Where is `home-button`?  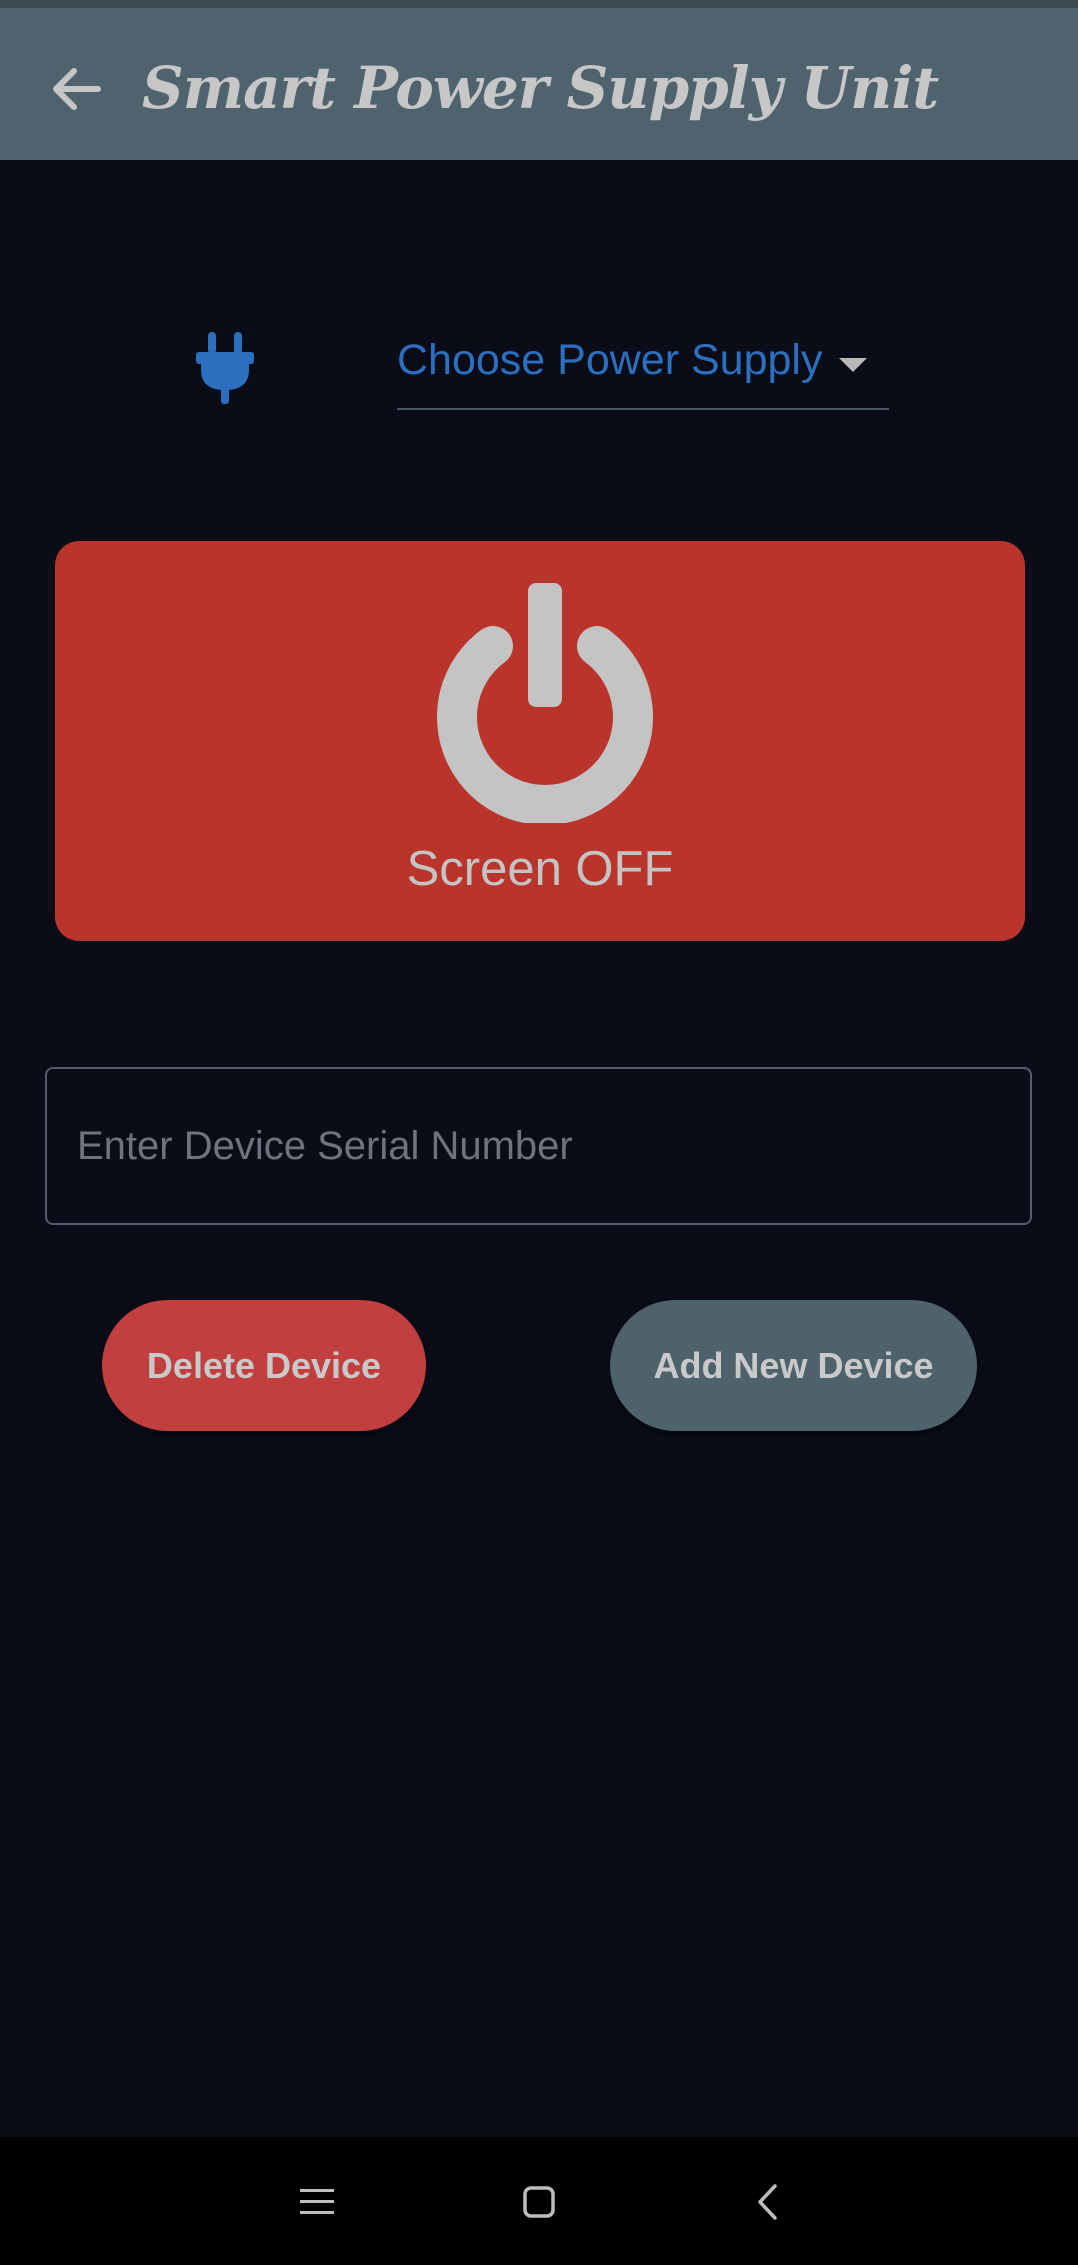
home-button is located at coordinates (539, 2202).